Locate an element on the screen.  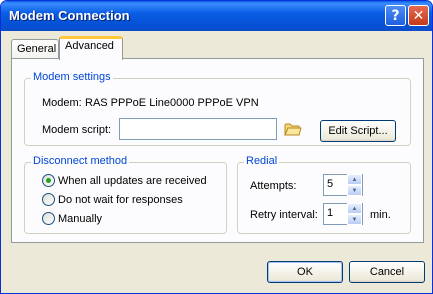
tab-advanced: Advanced is located at coordinates (91, 48).